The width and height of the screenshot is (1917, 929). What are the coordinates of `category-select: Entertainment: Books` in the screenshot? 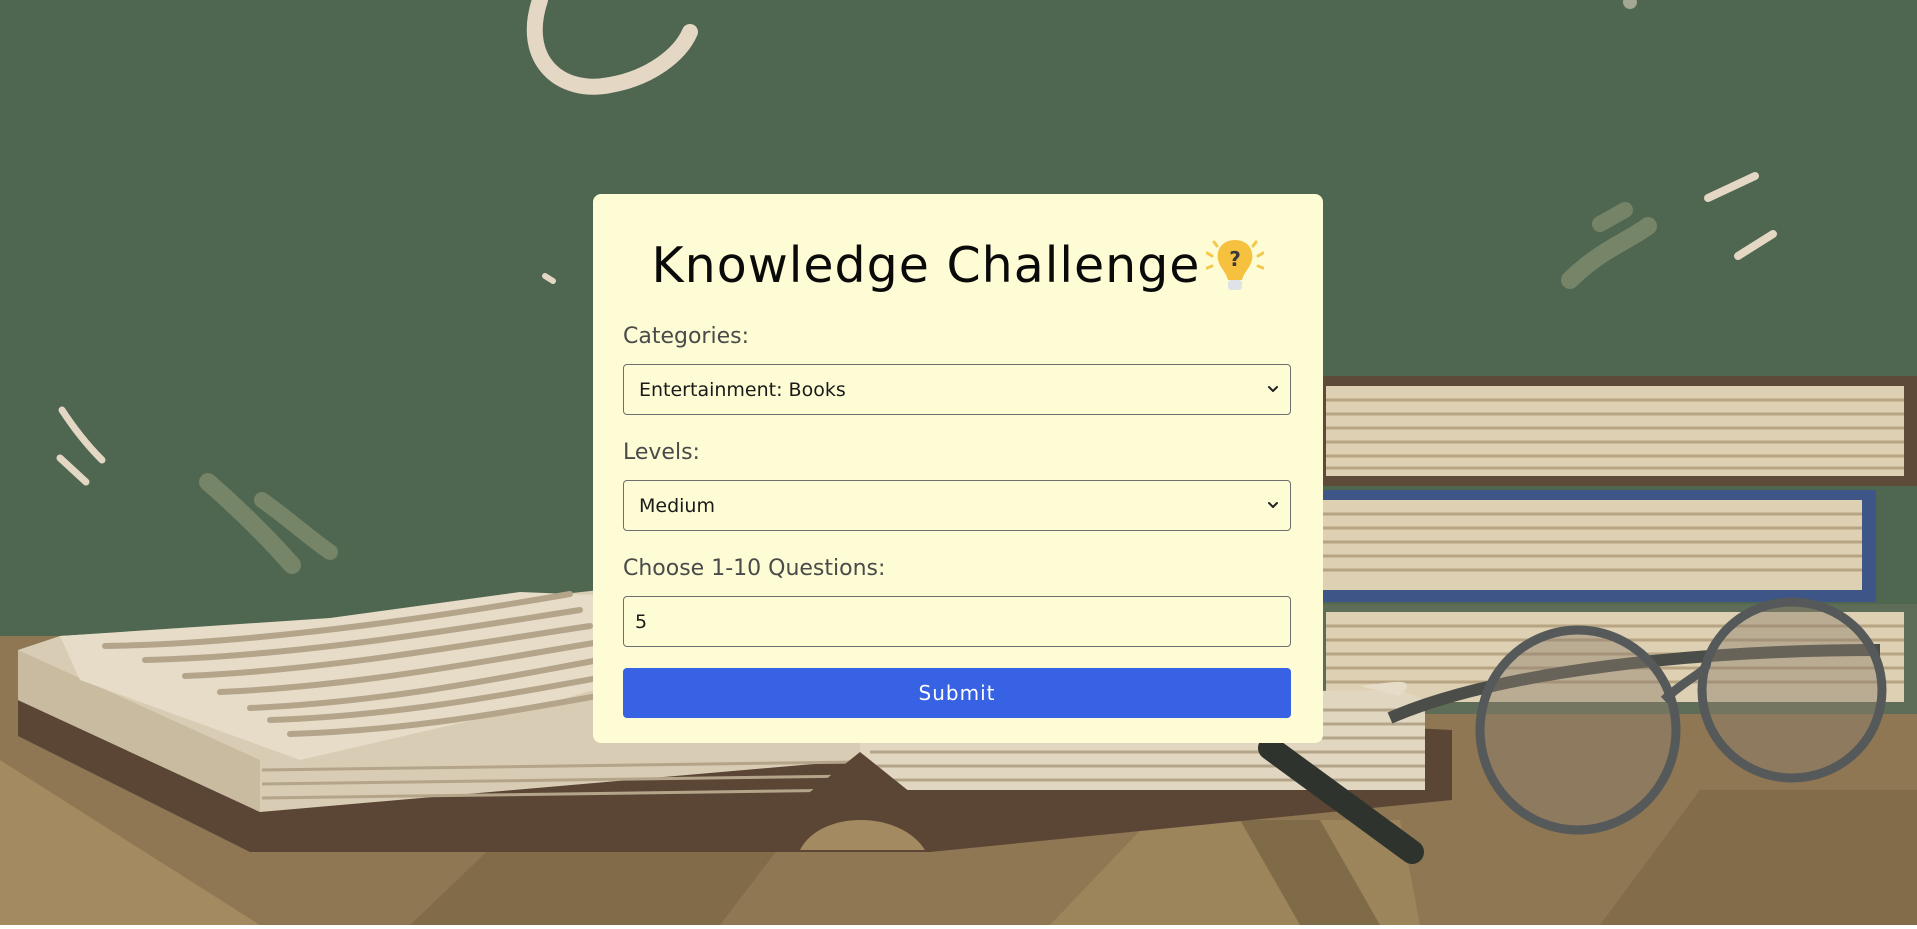 It's located at (957, 389).